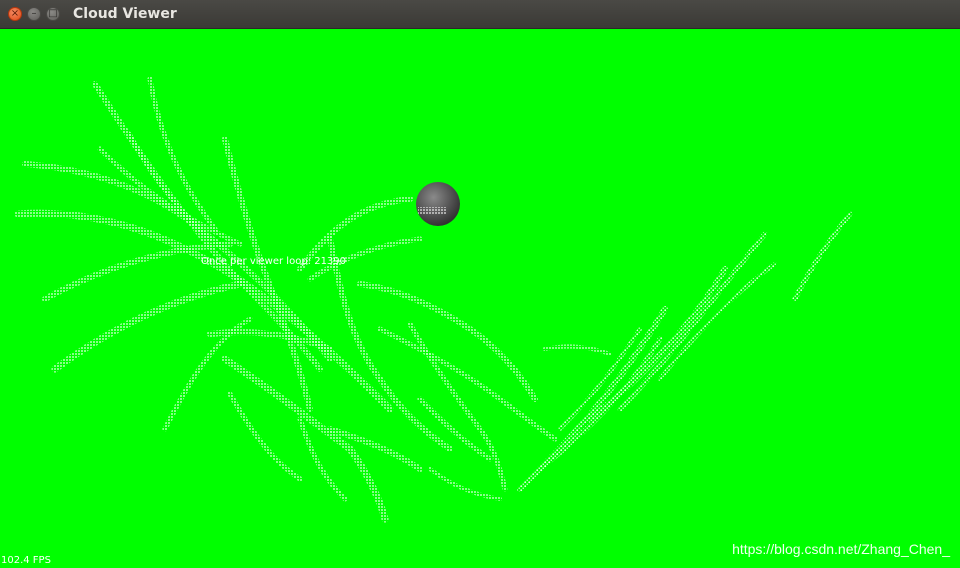 This screenshot has height=568, width=960. I want to click on watermark-text: https://blog.csdn.net/Zhang_Chen_, so click(841, 549).